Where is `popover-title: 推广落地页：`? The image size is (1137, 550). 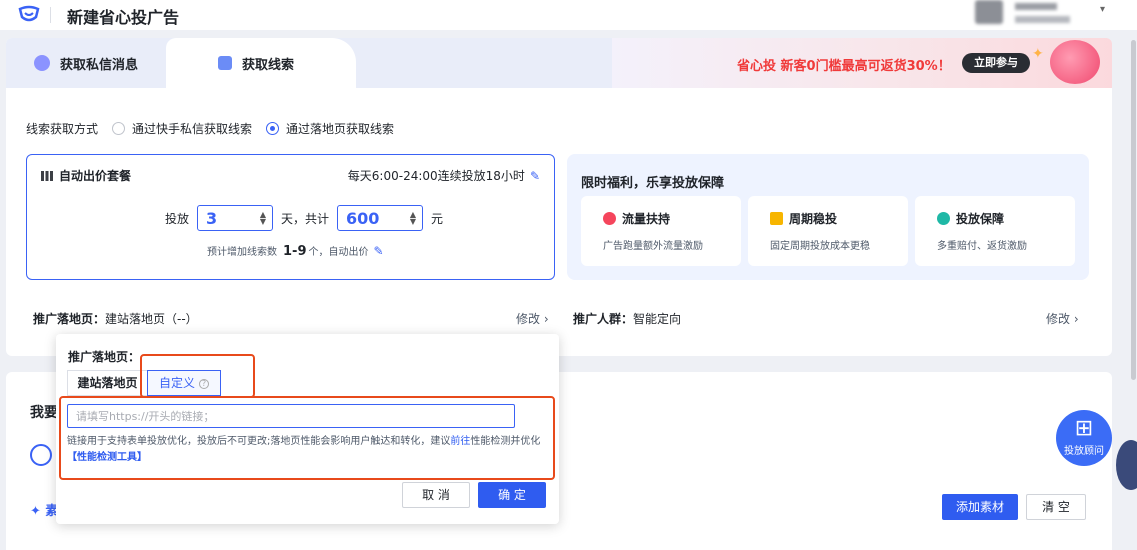 popover-title: 推广落地页： is located at coordinates (104, 357).